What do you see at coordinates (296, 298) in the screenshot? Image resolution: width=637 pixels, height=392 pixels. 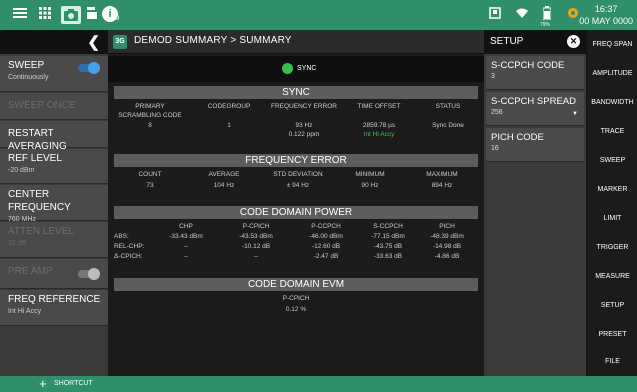 I see `evm-header: P-CPICH` at bounding box center [296, 298].